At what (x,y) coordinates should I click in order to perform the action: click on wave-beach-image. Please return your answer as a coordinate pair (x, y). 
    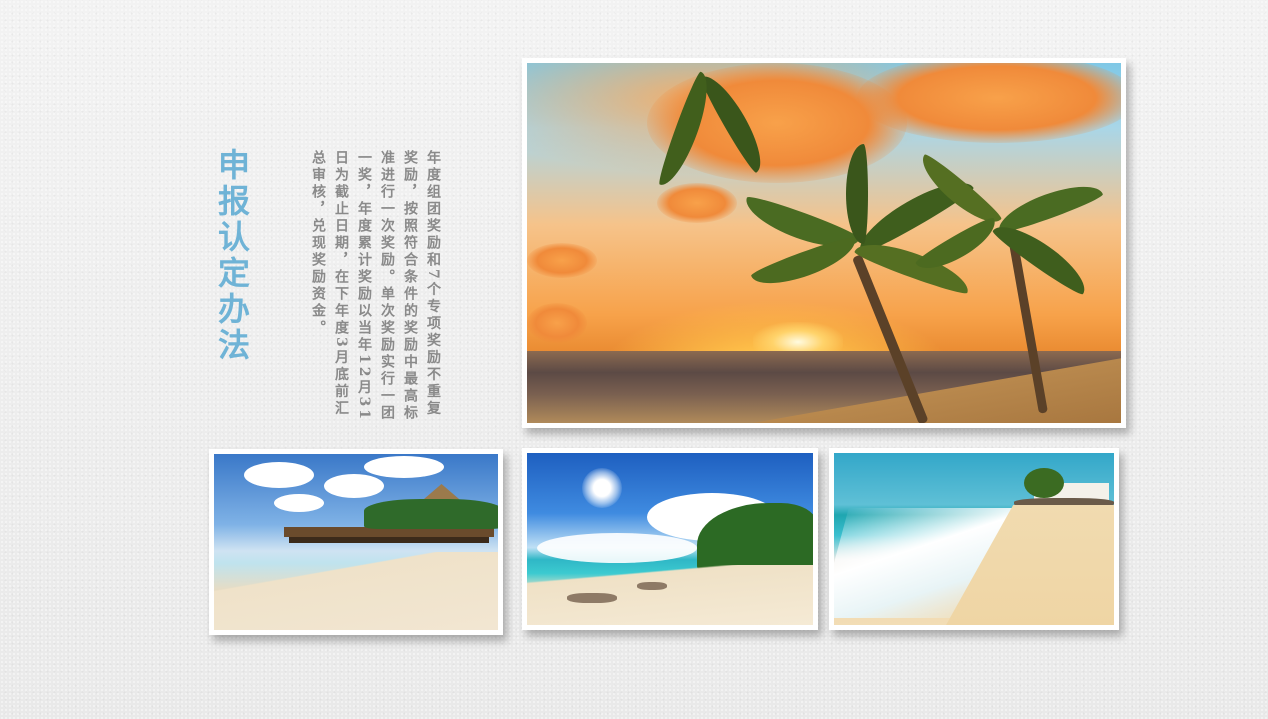
    Looking at the image, I should click on (974, 539).